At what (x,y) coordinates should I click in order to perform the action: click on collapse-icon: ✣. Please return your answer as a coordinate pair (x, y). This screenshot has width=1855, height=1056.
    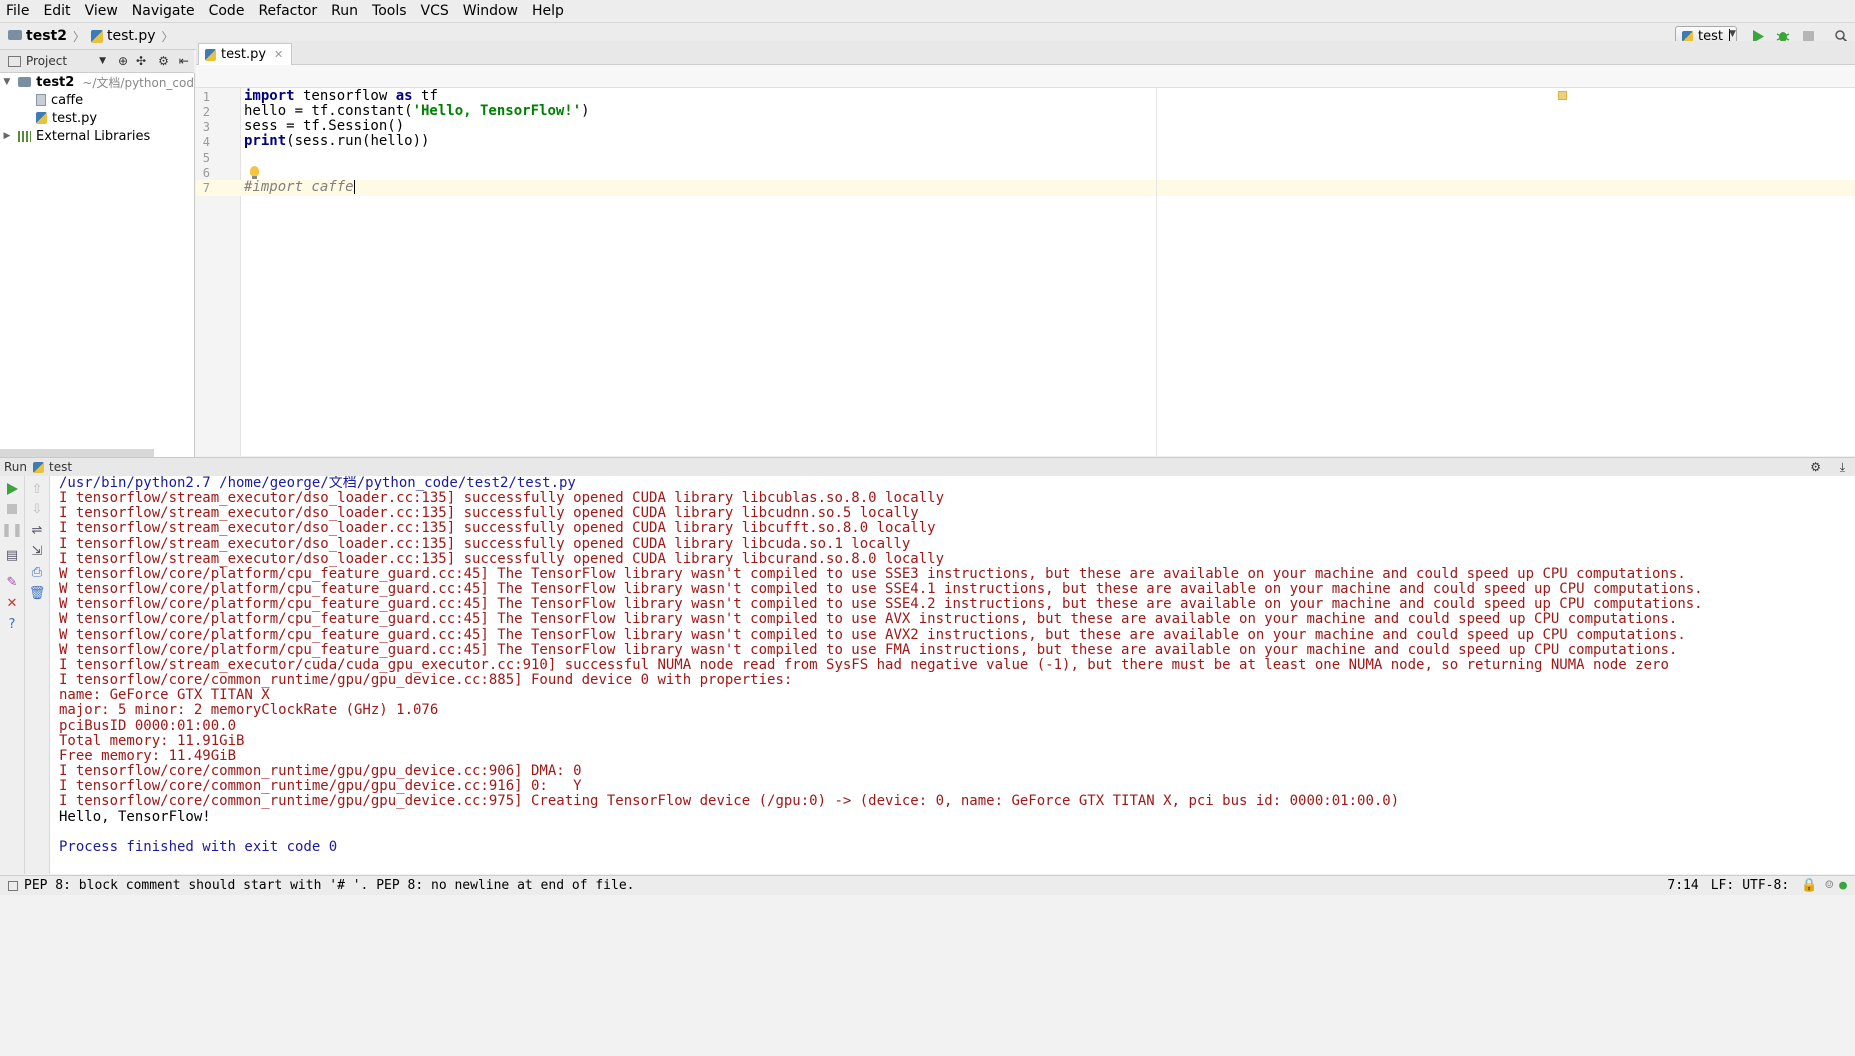
    Looking at the image, I should click on (141, 61).